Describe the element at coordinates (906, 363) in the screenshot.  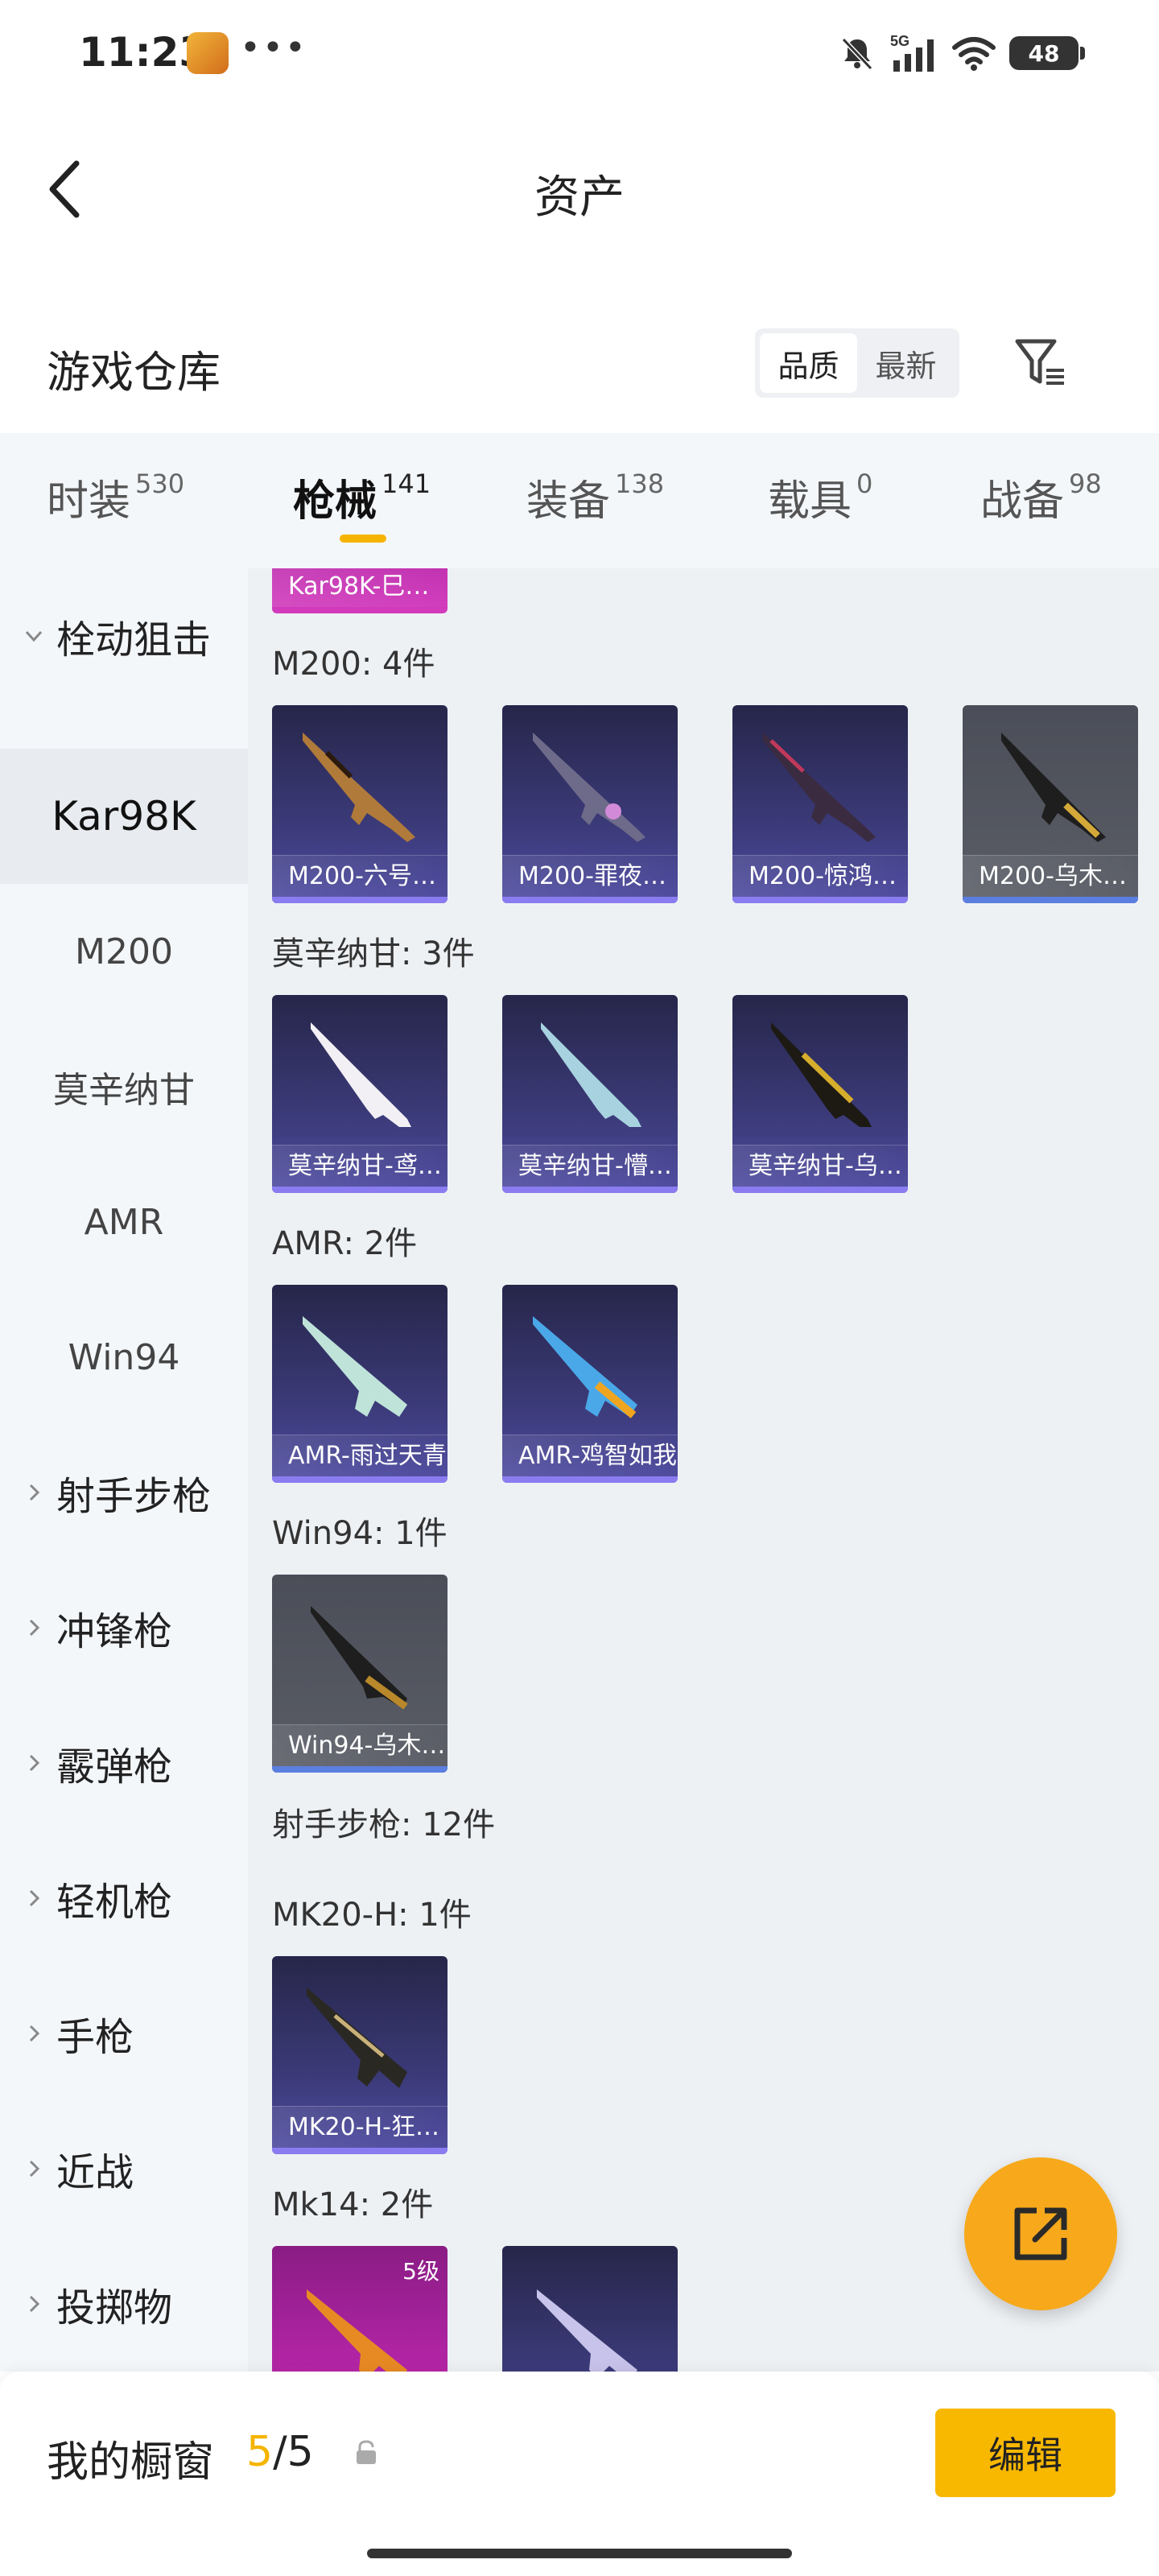
I see `sort-newest-button: 最新` at that location.